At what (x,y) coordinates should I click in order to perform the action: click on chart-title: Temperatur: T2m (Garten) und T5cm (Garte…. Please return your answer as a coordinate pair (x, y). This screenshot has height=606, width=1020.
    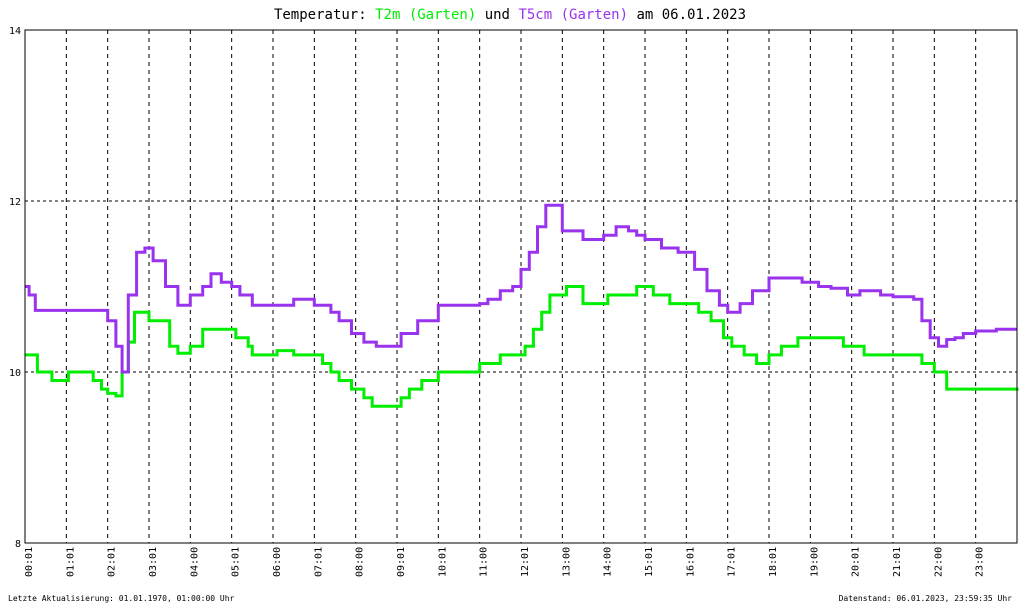
    Looking at the image, I should click on (510, 15).